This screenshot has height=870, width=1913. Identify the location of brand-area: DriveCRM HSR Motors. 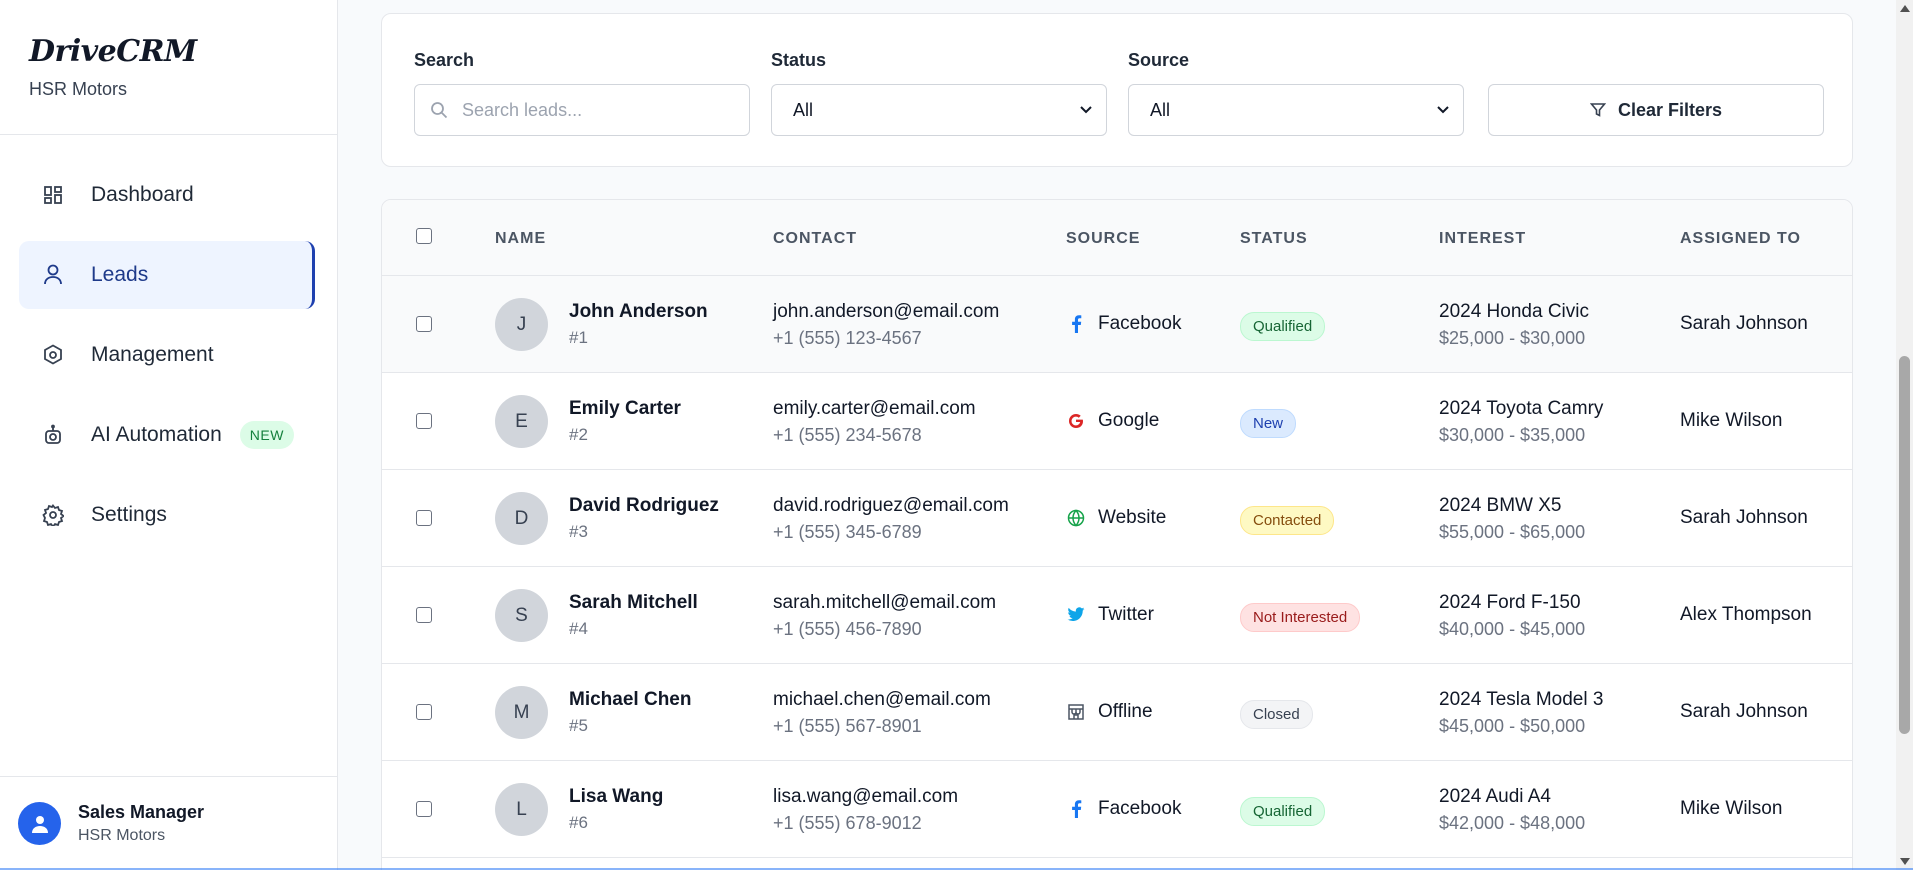
(168, 67).